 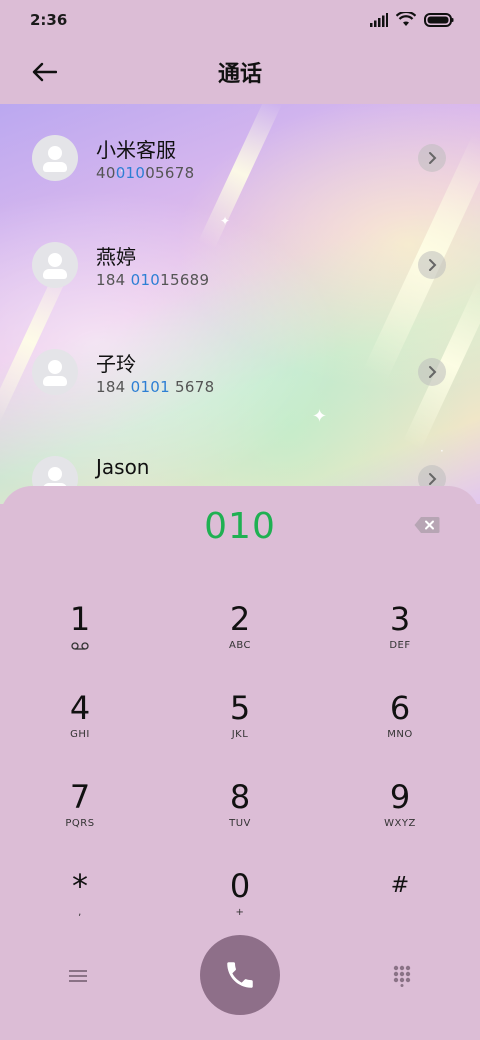 I want to click on backspace-icon, so click(x=427, y=525).